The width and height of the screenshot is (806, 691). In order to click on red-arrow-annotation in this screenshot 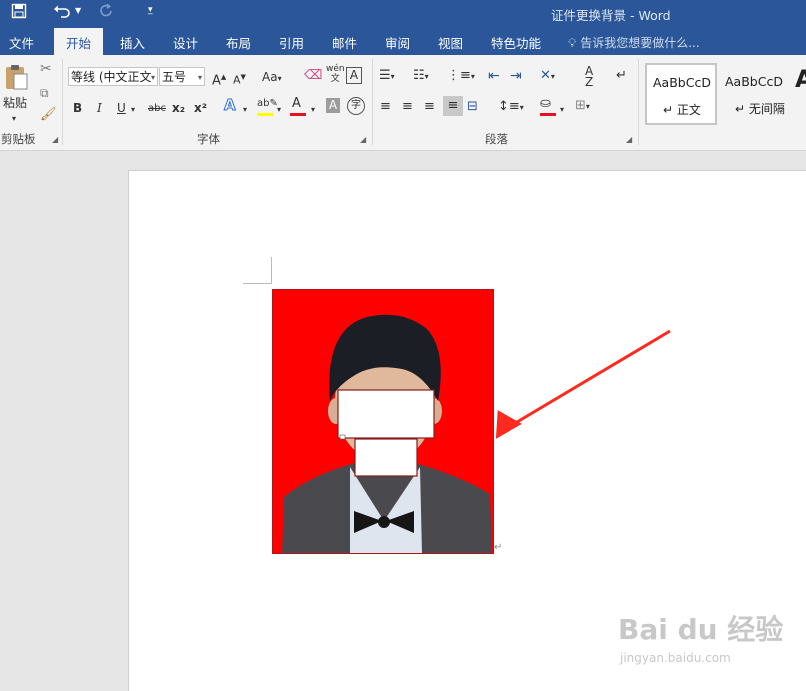, I will do `click(583, 384)`.